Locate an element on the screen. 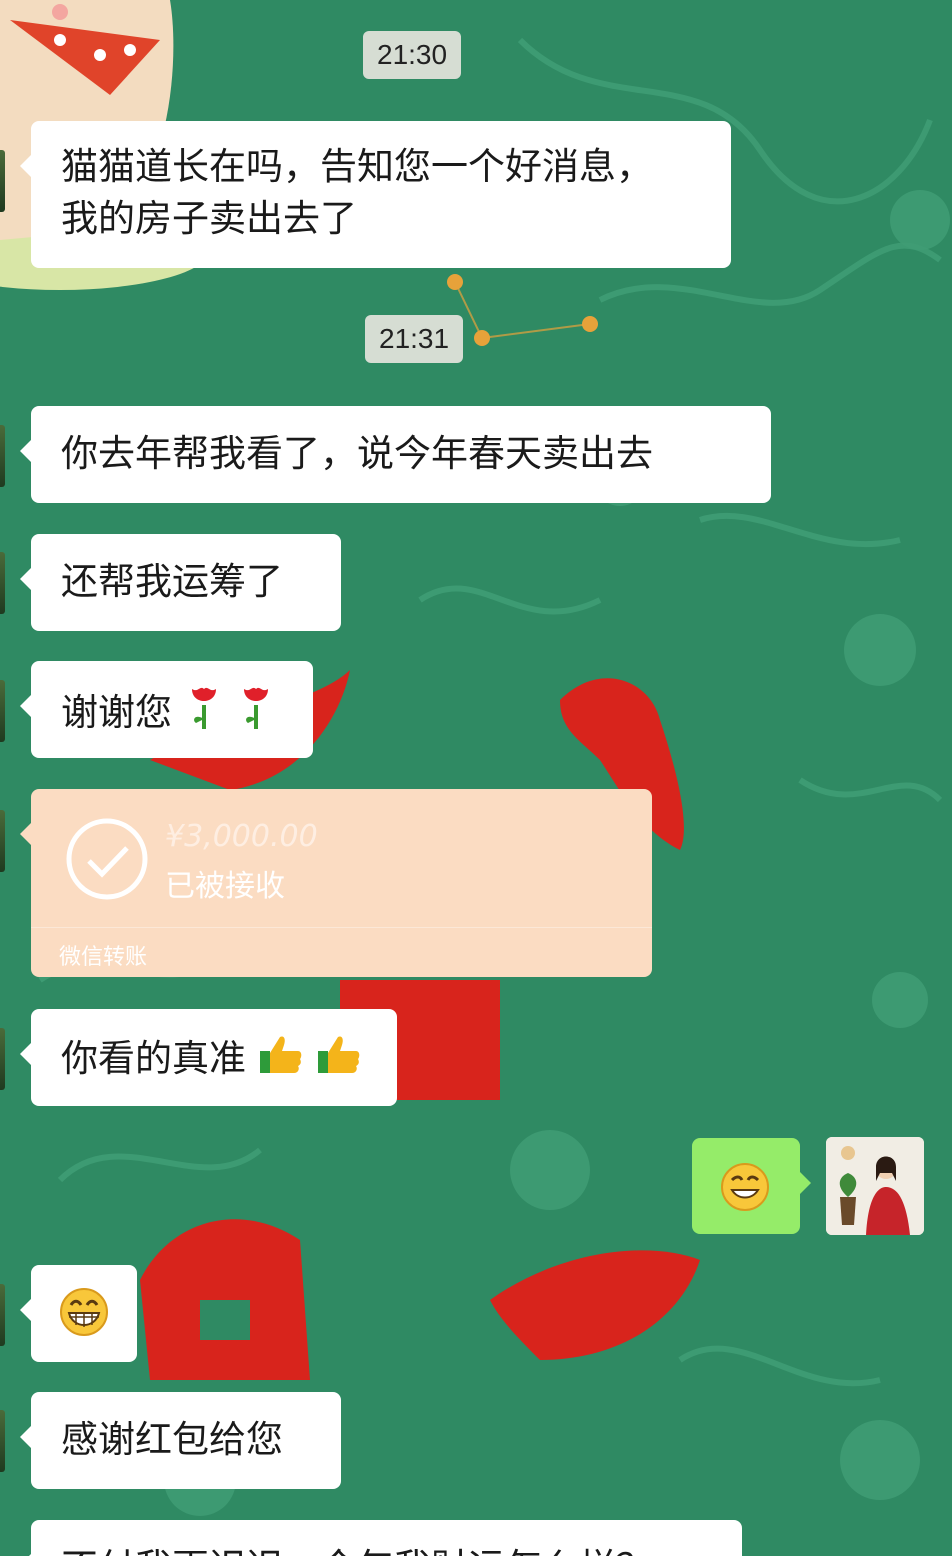  timestamp: 21:30 is located at coordinates (412, 55).